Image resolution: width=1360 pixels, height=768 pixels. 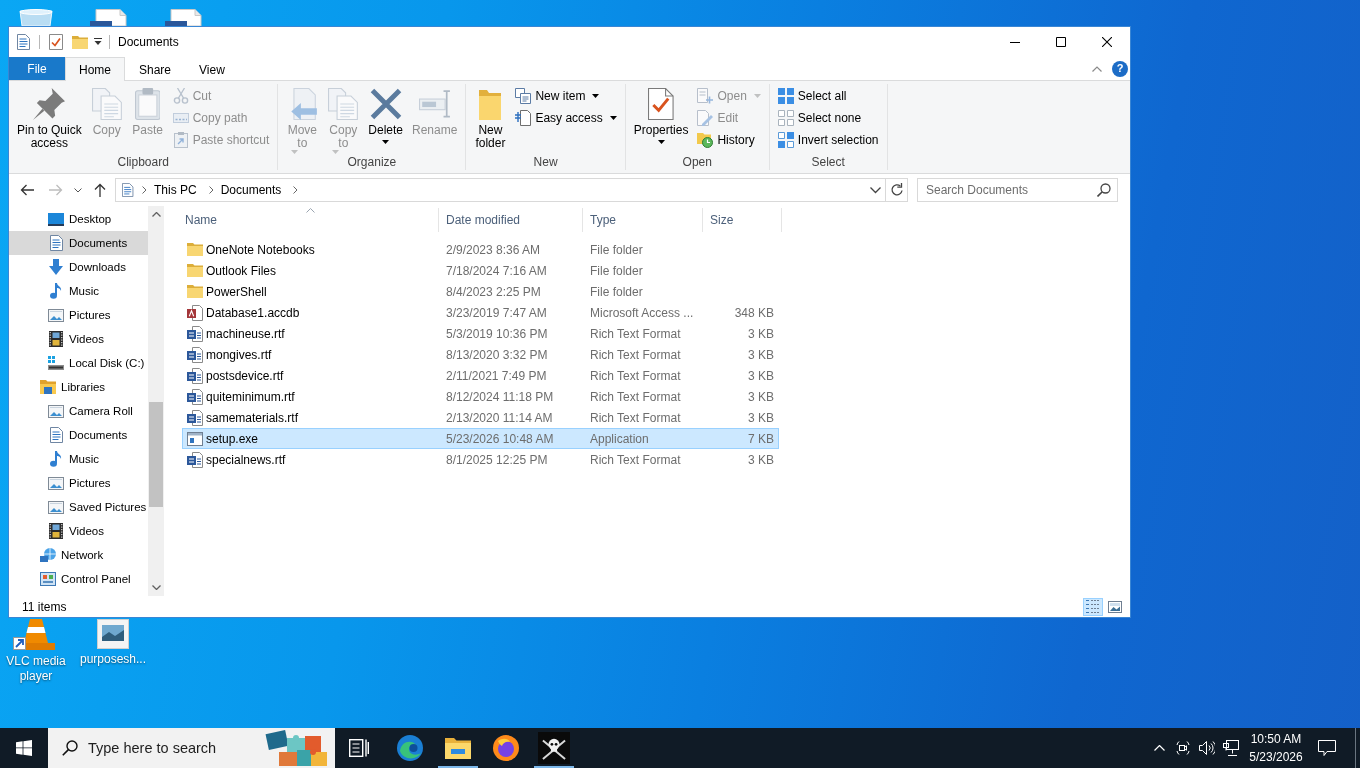 What do you see at coordinates (100, 190) in the screenshot?
I see `up-arrow-icon` at bounding box center [100, 190].